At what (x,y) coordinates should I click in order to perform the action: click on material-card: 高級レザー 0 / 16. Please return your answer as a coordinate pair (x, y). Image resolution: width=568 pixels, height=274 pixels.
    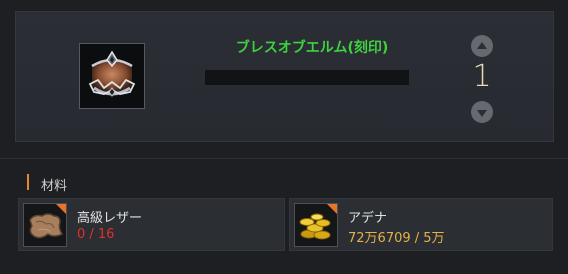
    Looking at the image, I should click on (151, 224).